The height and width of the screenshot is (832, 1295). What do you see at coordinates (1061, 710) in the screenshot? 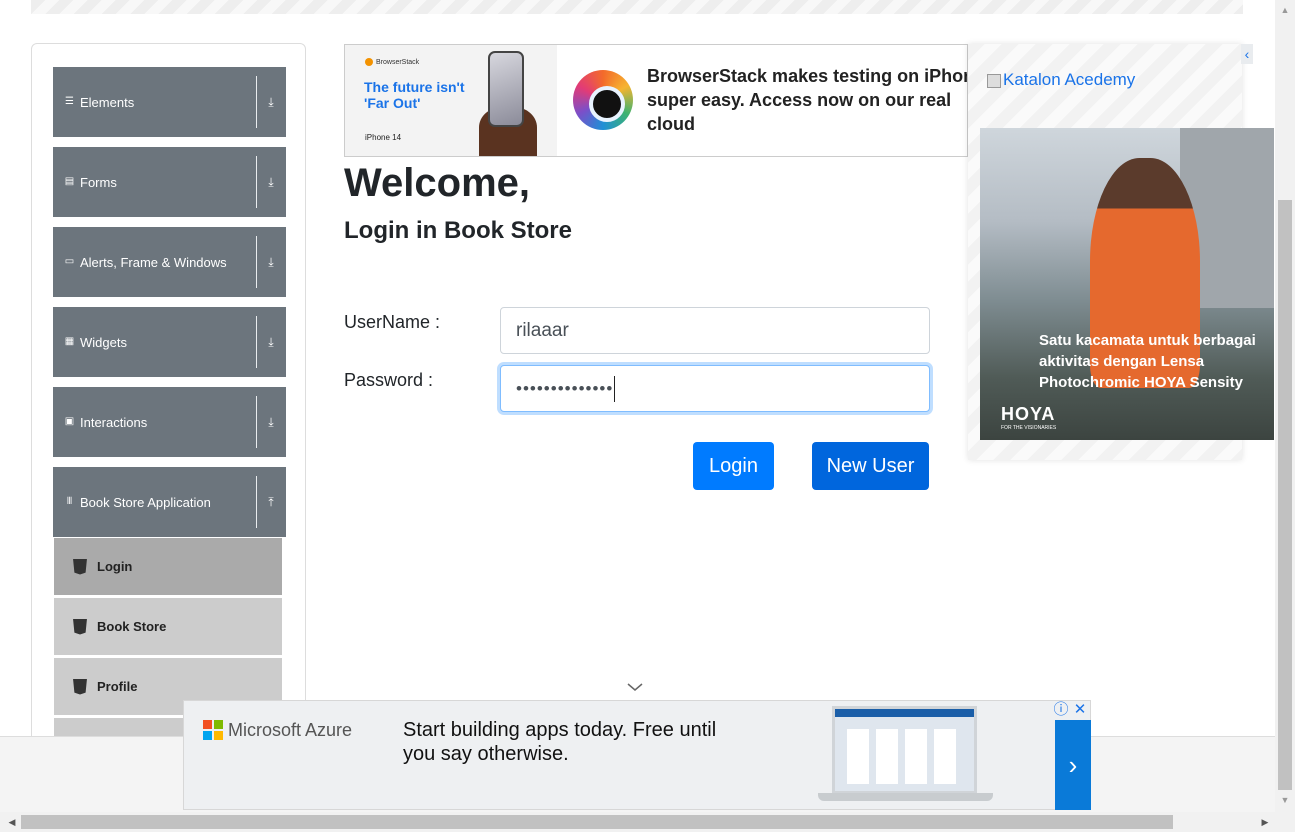
I see `ad-info-icon: ⓘ` at bounding box center [1061, 710].